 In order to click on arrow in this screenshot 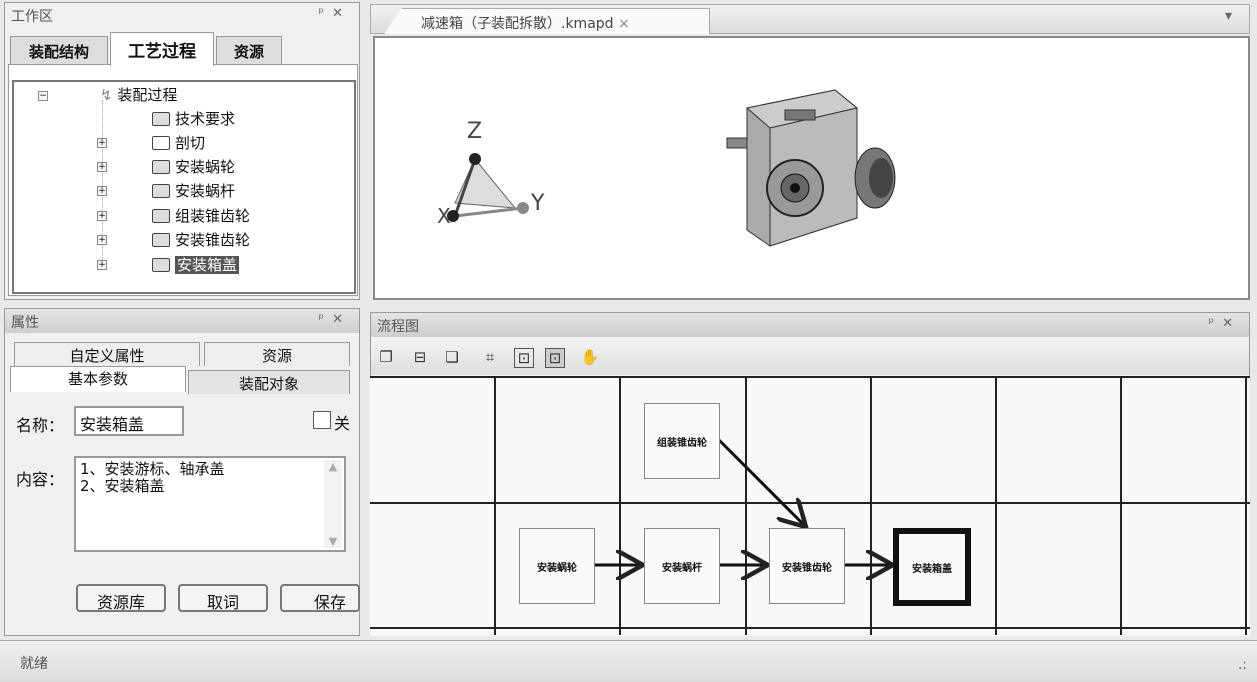, I will do `click(761, 482)`.